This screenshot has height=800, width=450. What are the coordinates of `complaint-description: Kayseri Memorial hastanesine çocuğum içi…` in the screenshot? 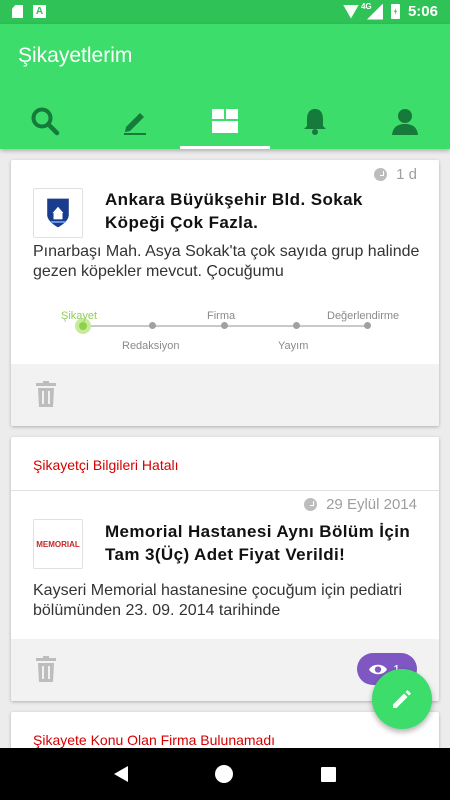 It's located at (218, 600).